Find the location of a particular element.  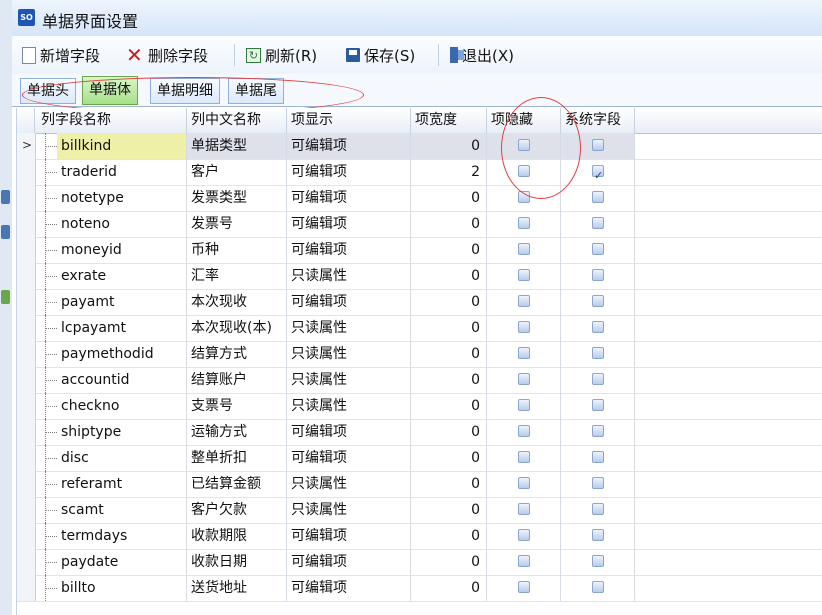

tab-bill-detail: 单据明细 is located at coordinates (185, 91).